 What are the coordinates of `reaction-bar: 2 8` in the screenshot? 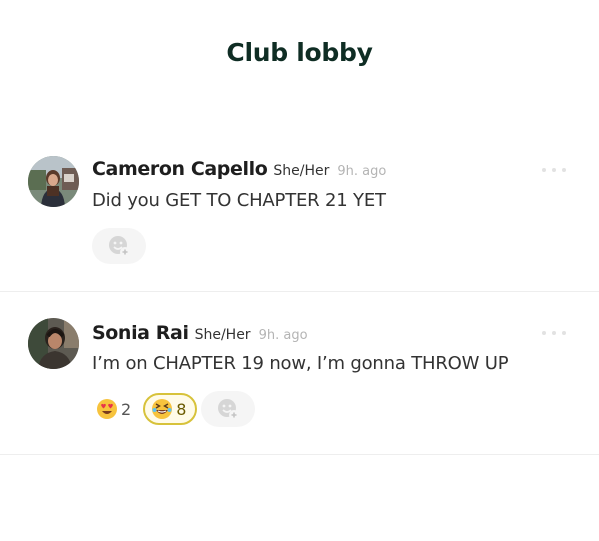 It's located at (174, 409).